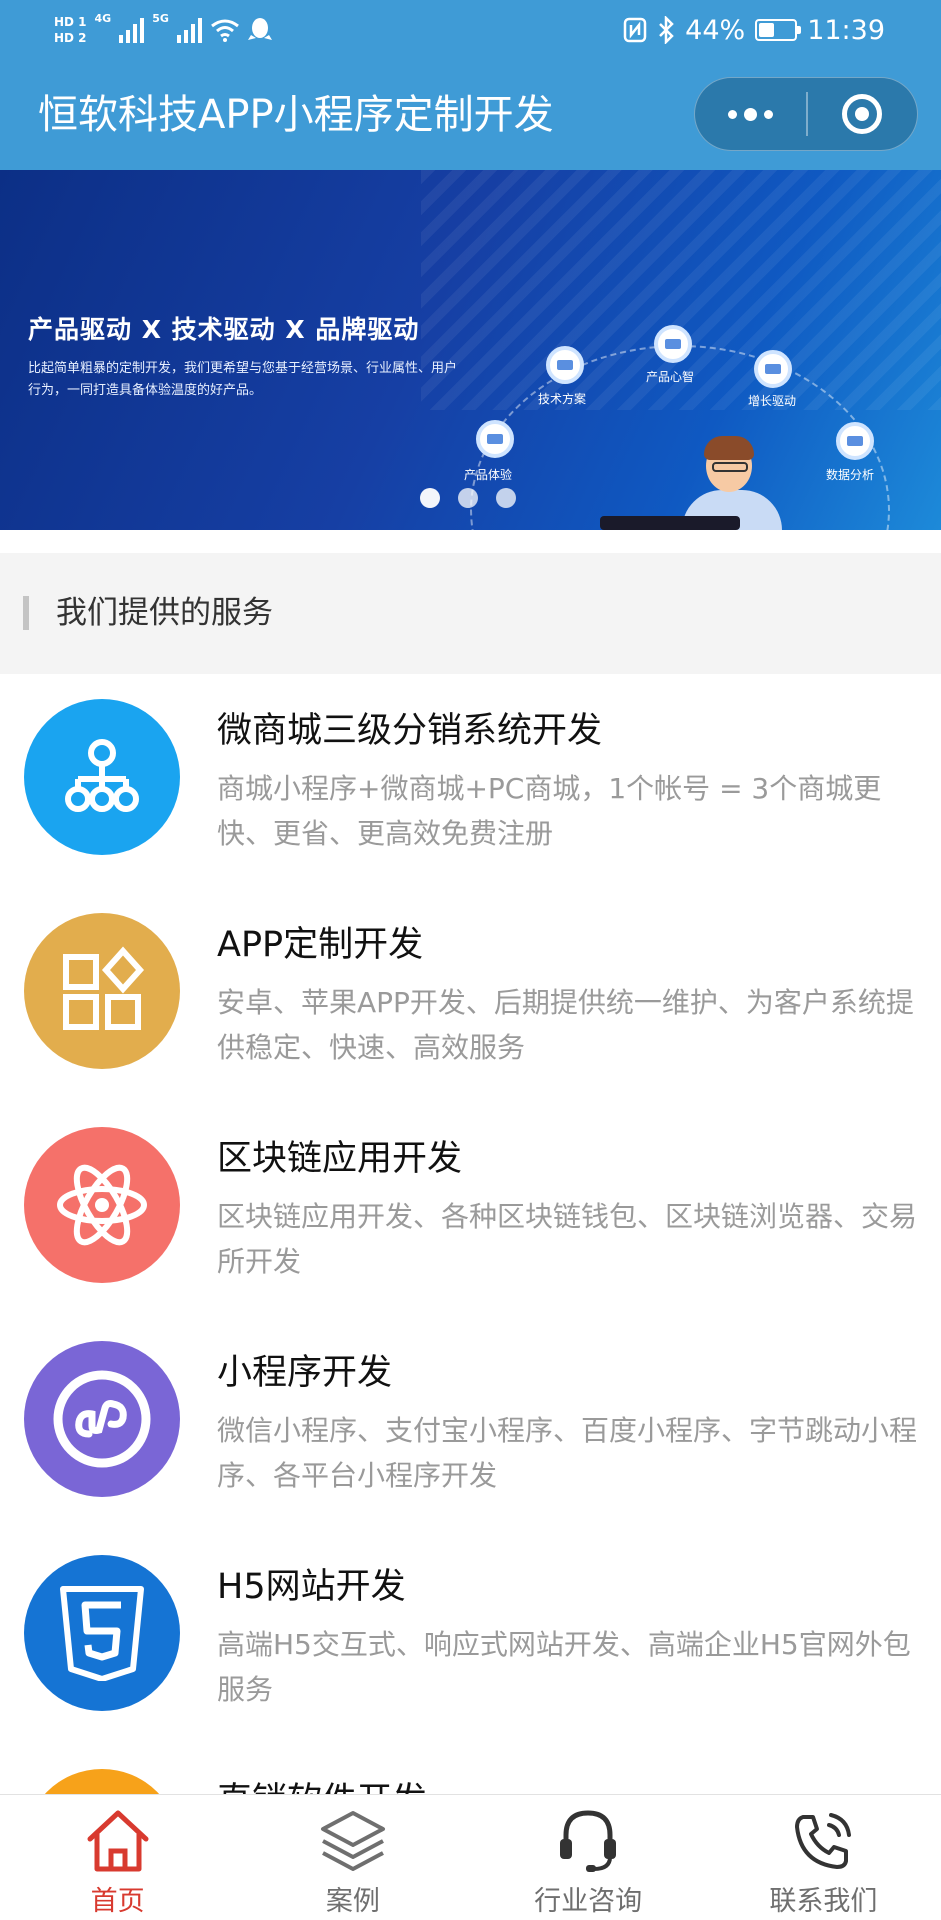  Describe the element at coordinates (754, 30) in the screenshot. I see `status-right: 44% 11:39` at that location.